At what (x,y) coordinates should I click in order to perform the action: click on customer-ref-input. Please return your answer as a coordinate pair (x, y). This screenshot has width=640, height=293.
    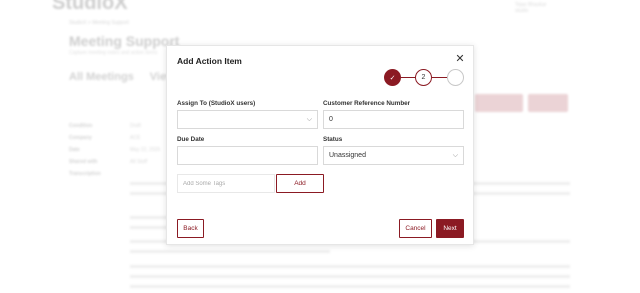
    Looking at the image, I should click on (396, 119).